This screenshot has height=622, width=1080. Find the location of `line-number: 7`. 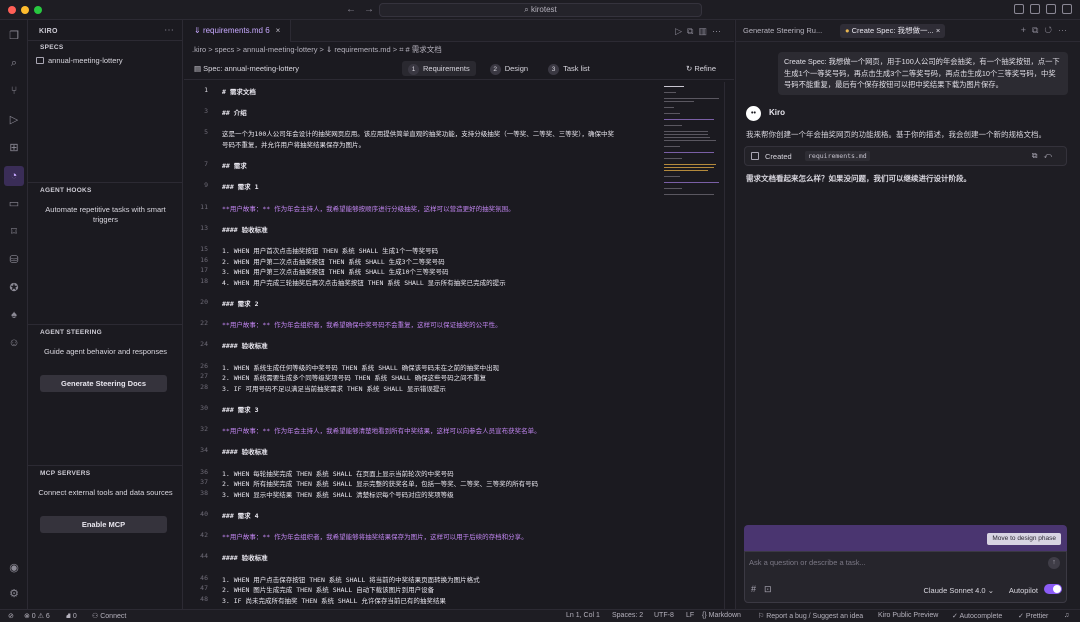

line-number: 7 is located at coordinates (206, 164).